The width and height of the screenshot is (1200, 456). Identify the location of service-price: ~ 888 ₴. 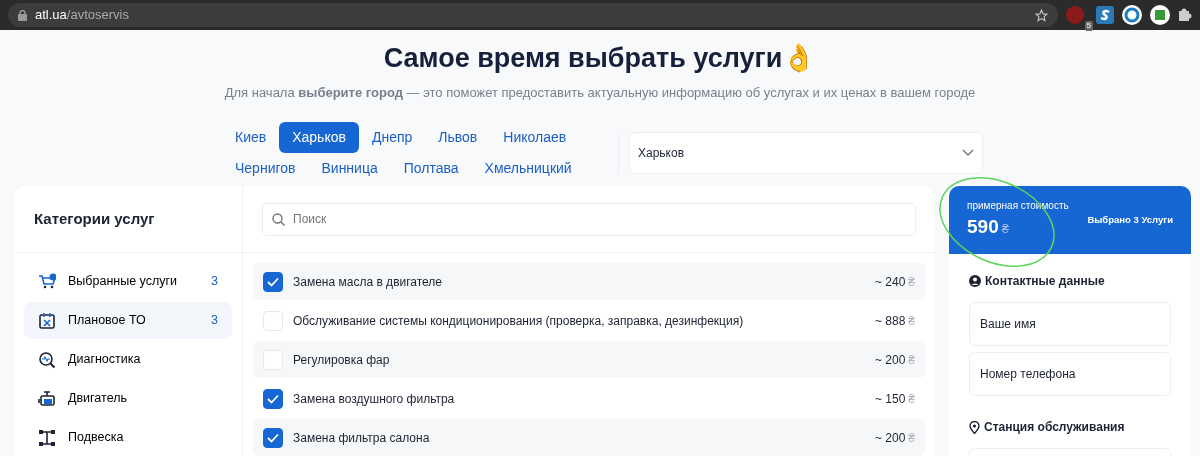
(894, 321).